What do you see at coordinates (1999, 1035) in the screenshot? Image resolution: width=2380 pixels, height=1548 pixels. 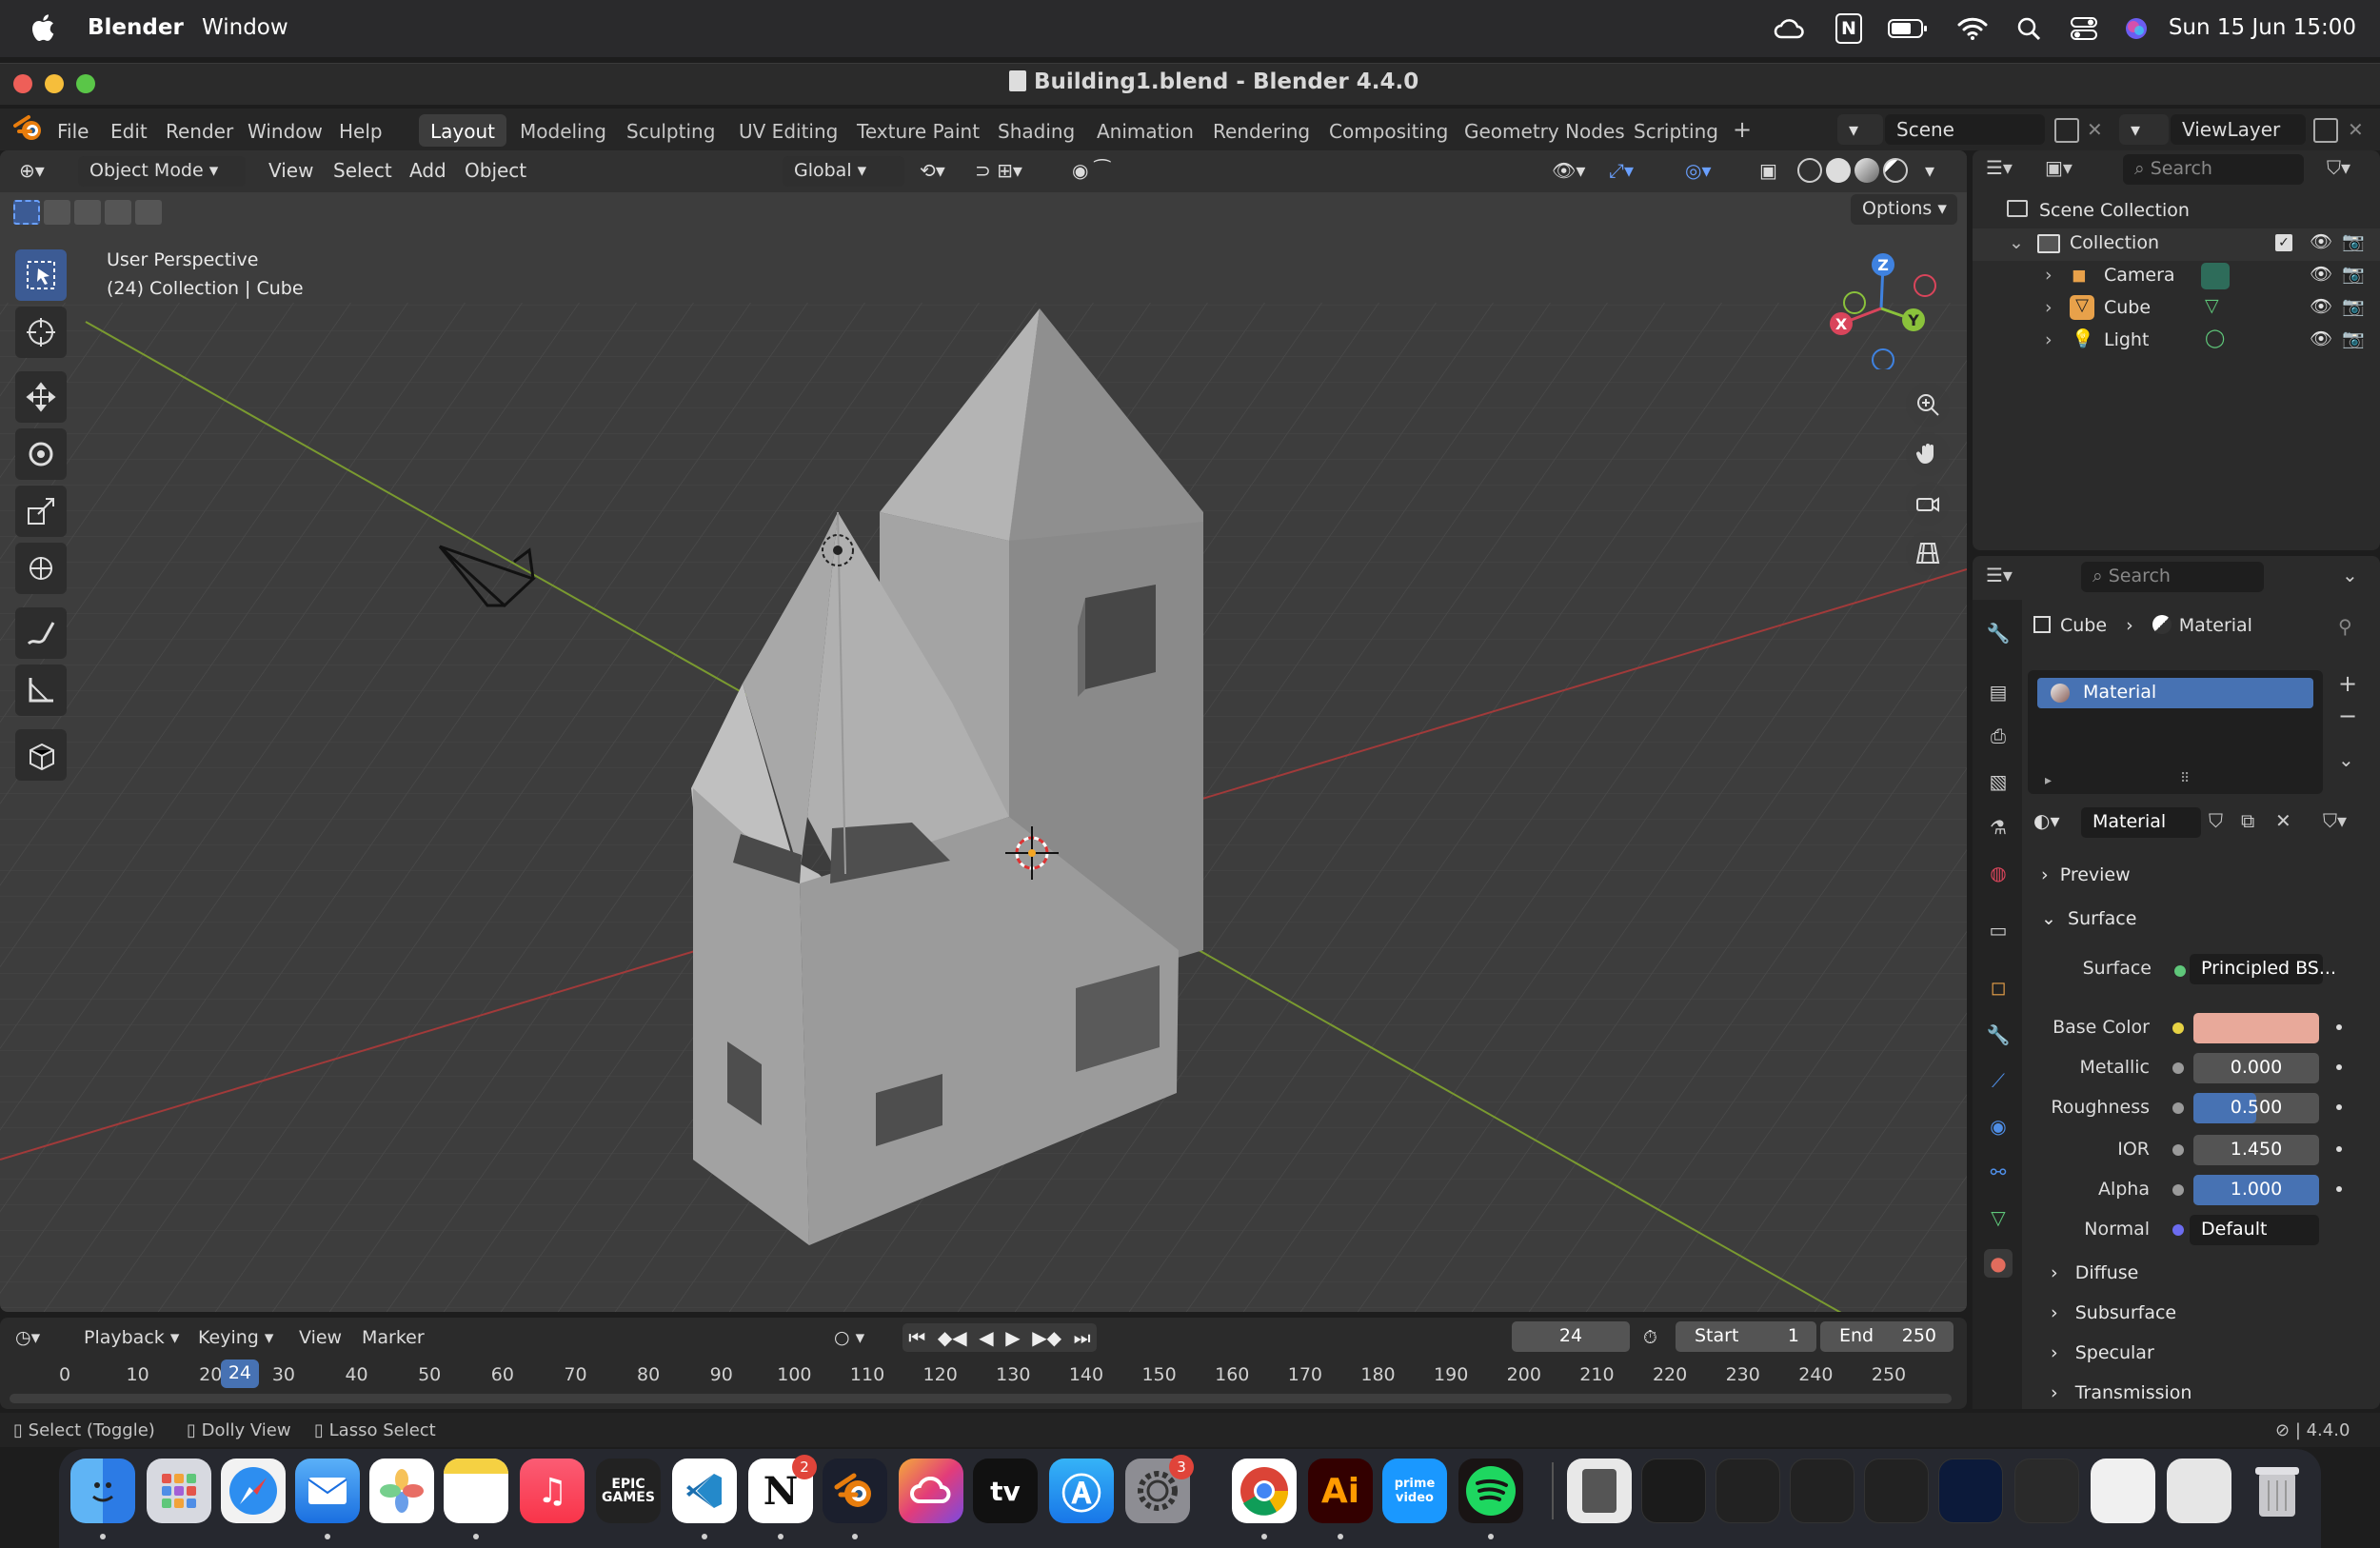 I see `modifier-properties-tab-icon: 🔧` at bounding box center [1999, 1035].